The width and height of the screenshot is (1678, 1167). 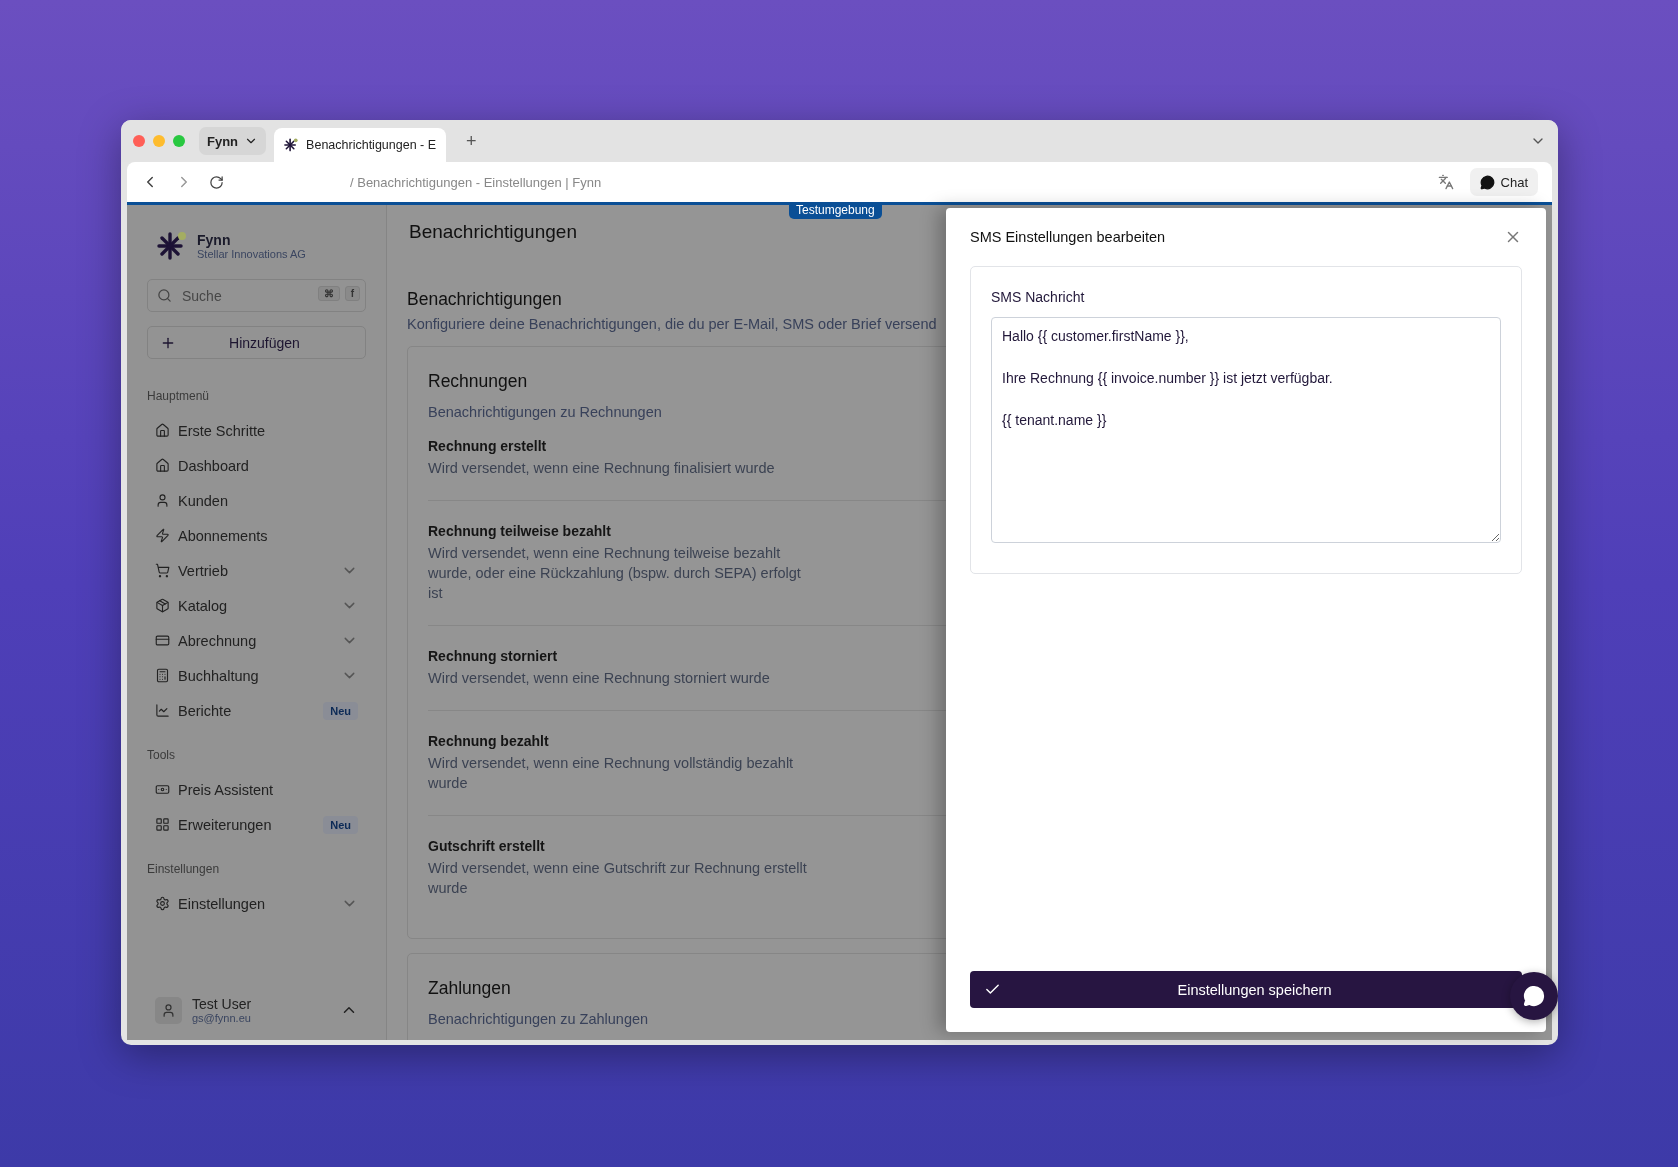 What do you see at coordinates (256, 535) in the screenshot?
I see `sidebar-item: Abonnements` at bounding box center [256, 535].